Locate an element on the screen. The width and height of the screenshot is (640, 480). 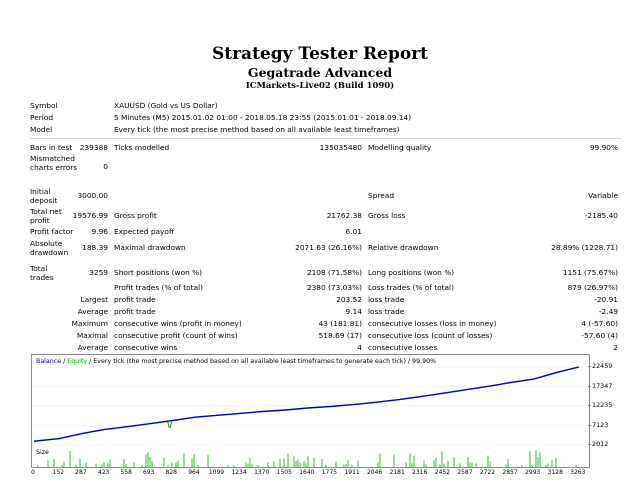
server-build: ICMarkets-Live02 (Build 1090) is located at coordinates (320, 86).